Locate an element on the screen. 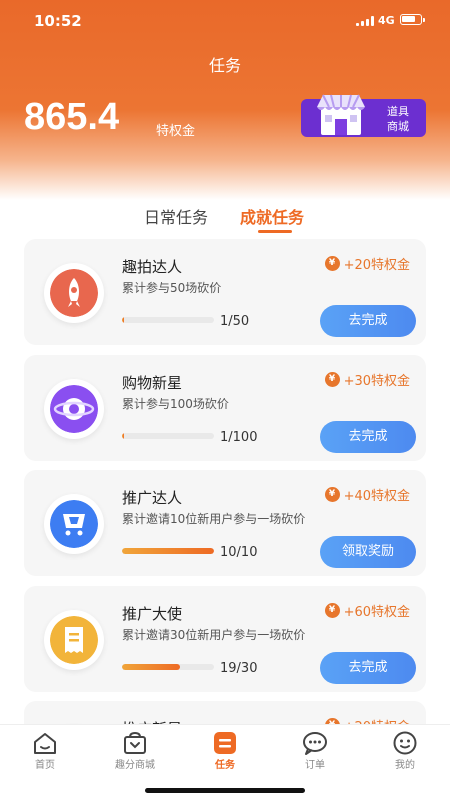 This screenshot has height=800, width=450. task-description: 累计参与100场砍价 is located at coordinates (175, 403).